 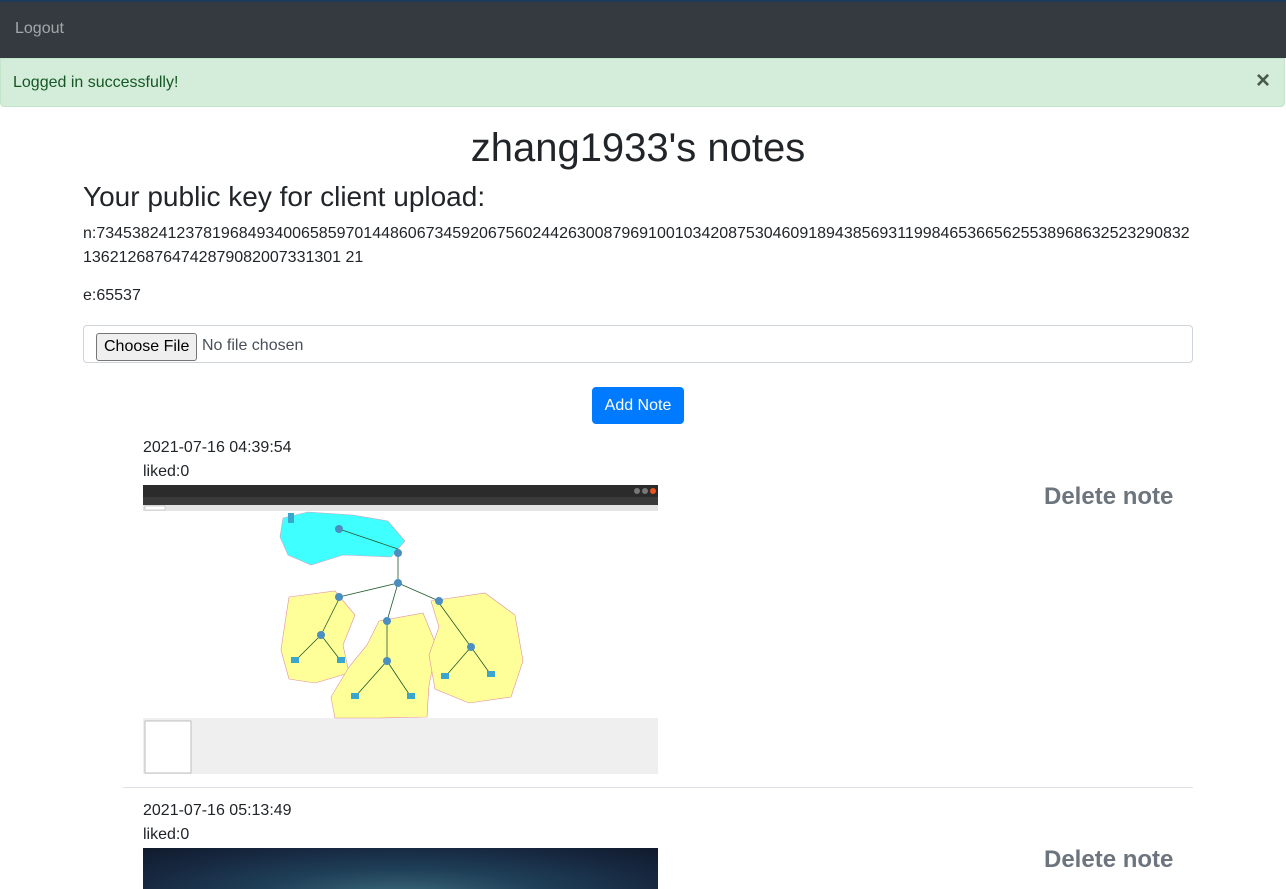 What do you see at coordinates (112, 295) in the screenshot?
I see `public-key-e: e:65537` at bounding box center [112, 295].